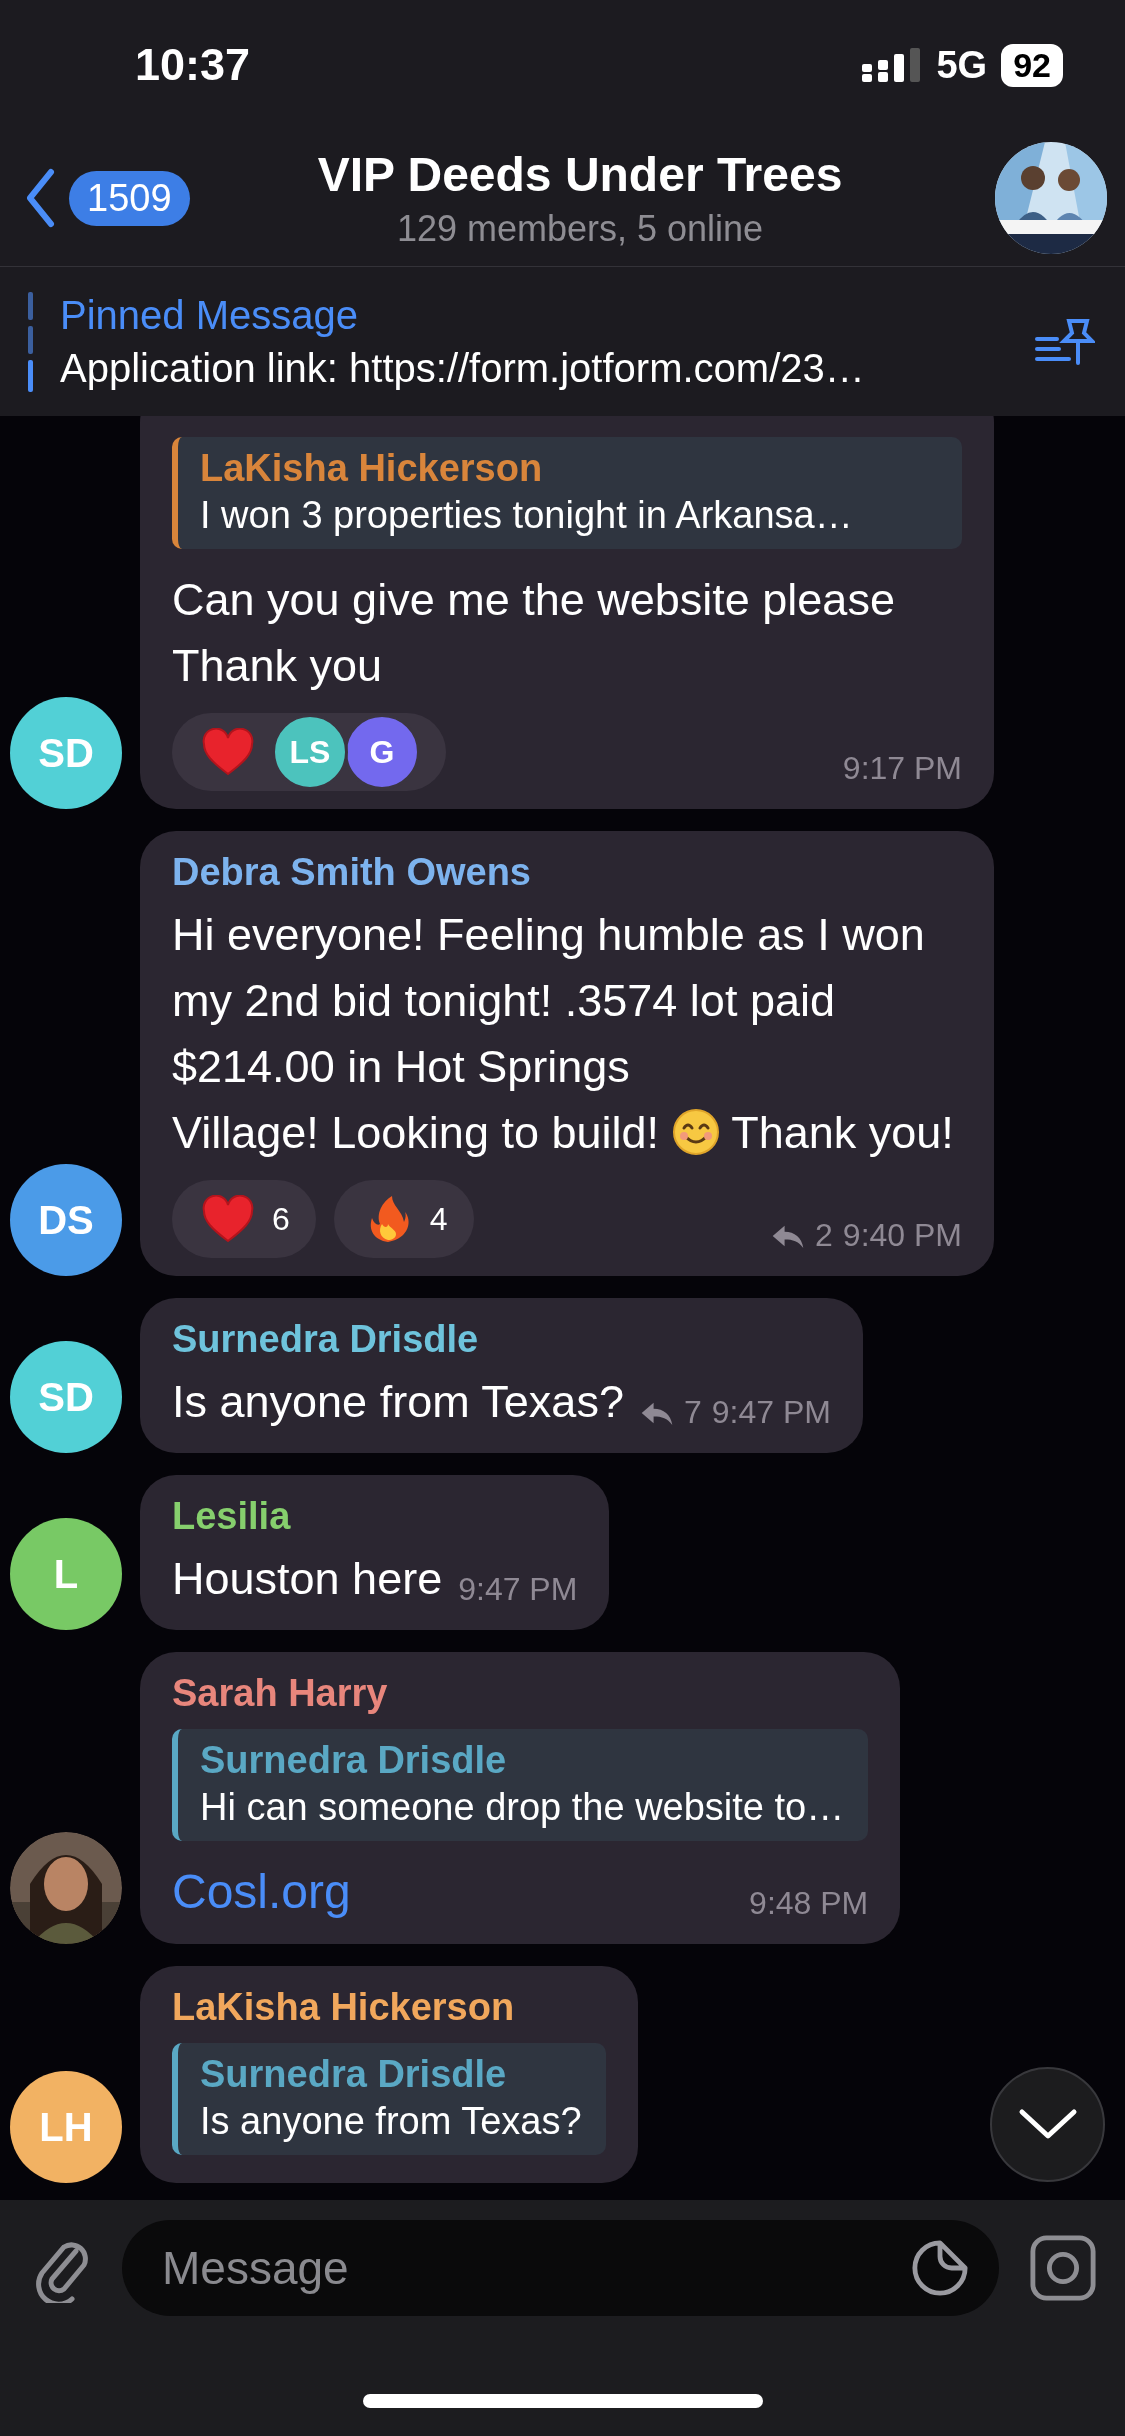  I want to click on message-bubble: Debra Smith Owens Hi everyone! Feeling humble as I won my 2nd bid tonight! .3574 lot paid $214.00 in Hot Springs Village! Looking to build! Thank you! 6 4 2 9:40 PM, so click(567, 1053).